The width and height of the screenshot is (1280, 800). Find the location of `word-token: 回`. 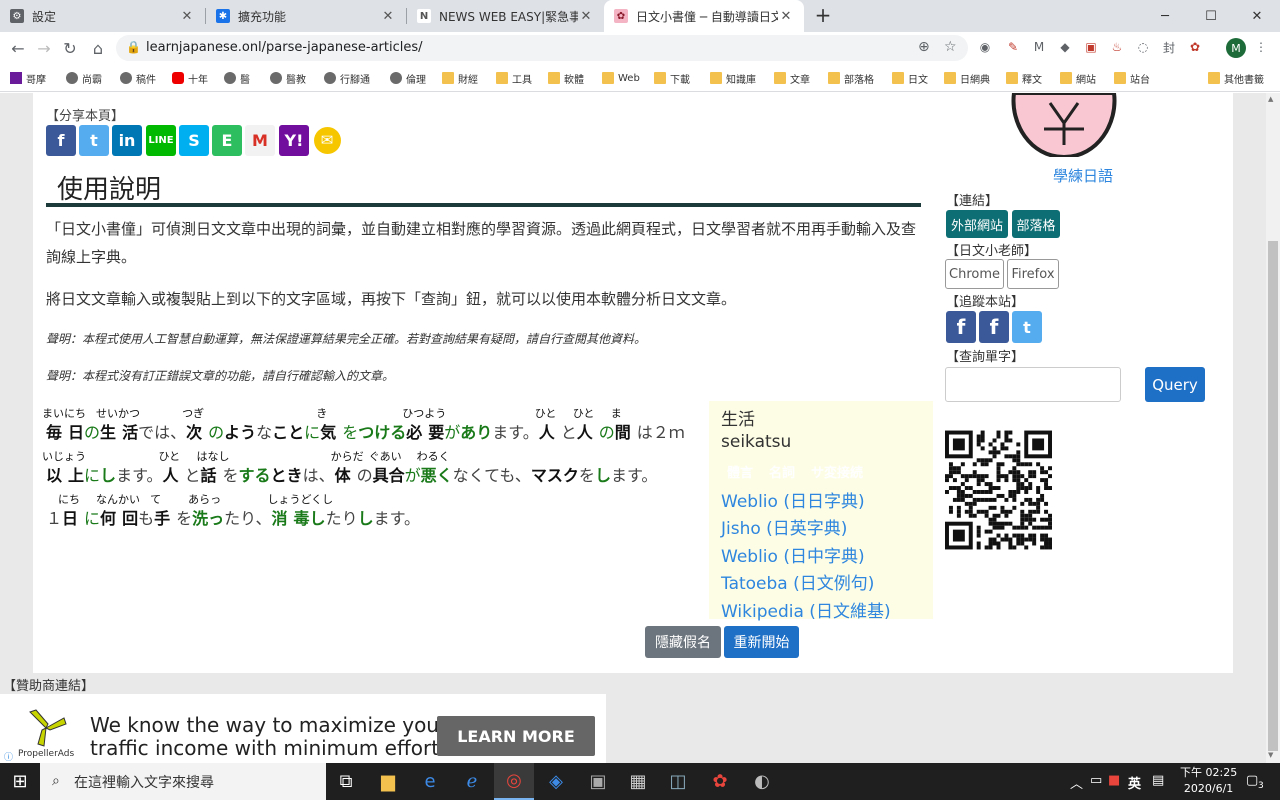

word-token: 回 is located at coordinates (130, 517).